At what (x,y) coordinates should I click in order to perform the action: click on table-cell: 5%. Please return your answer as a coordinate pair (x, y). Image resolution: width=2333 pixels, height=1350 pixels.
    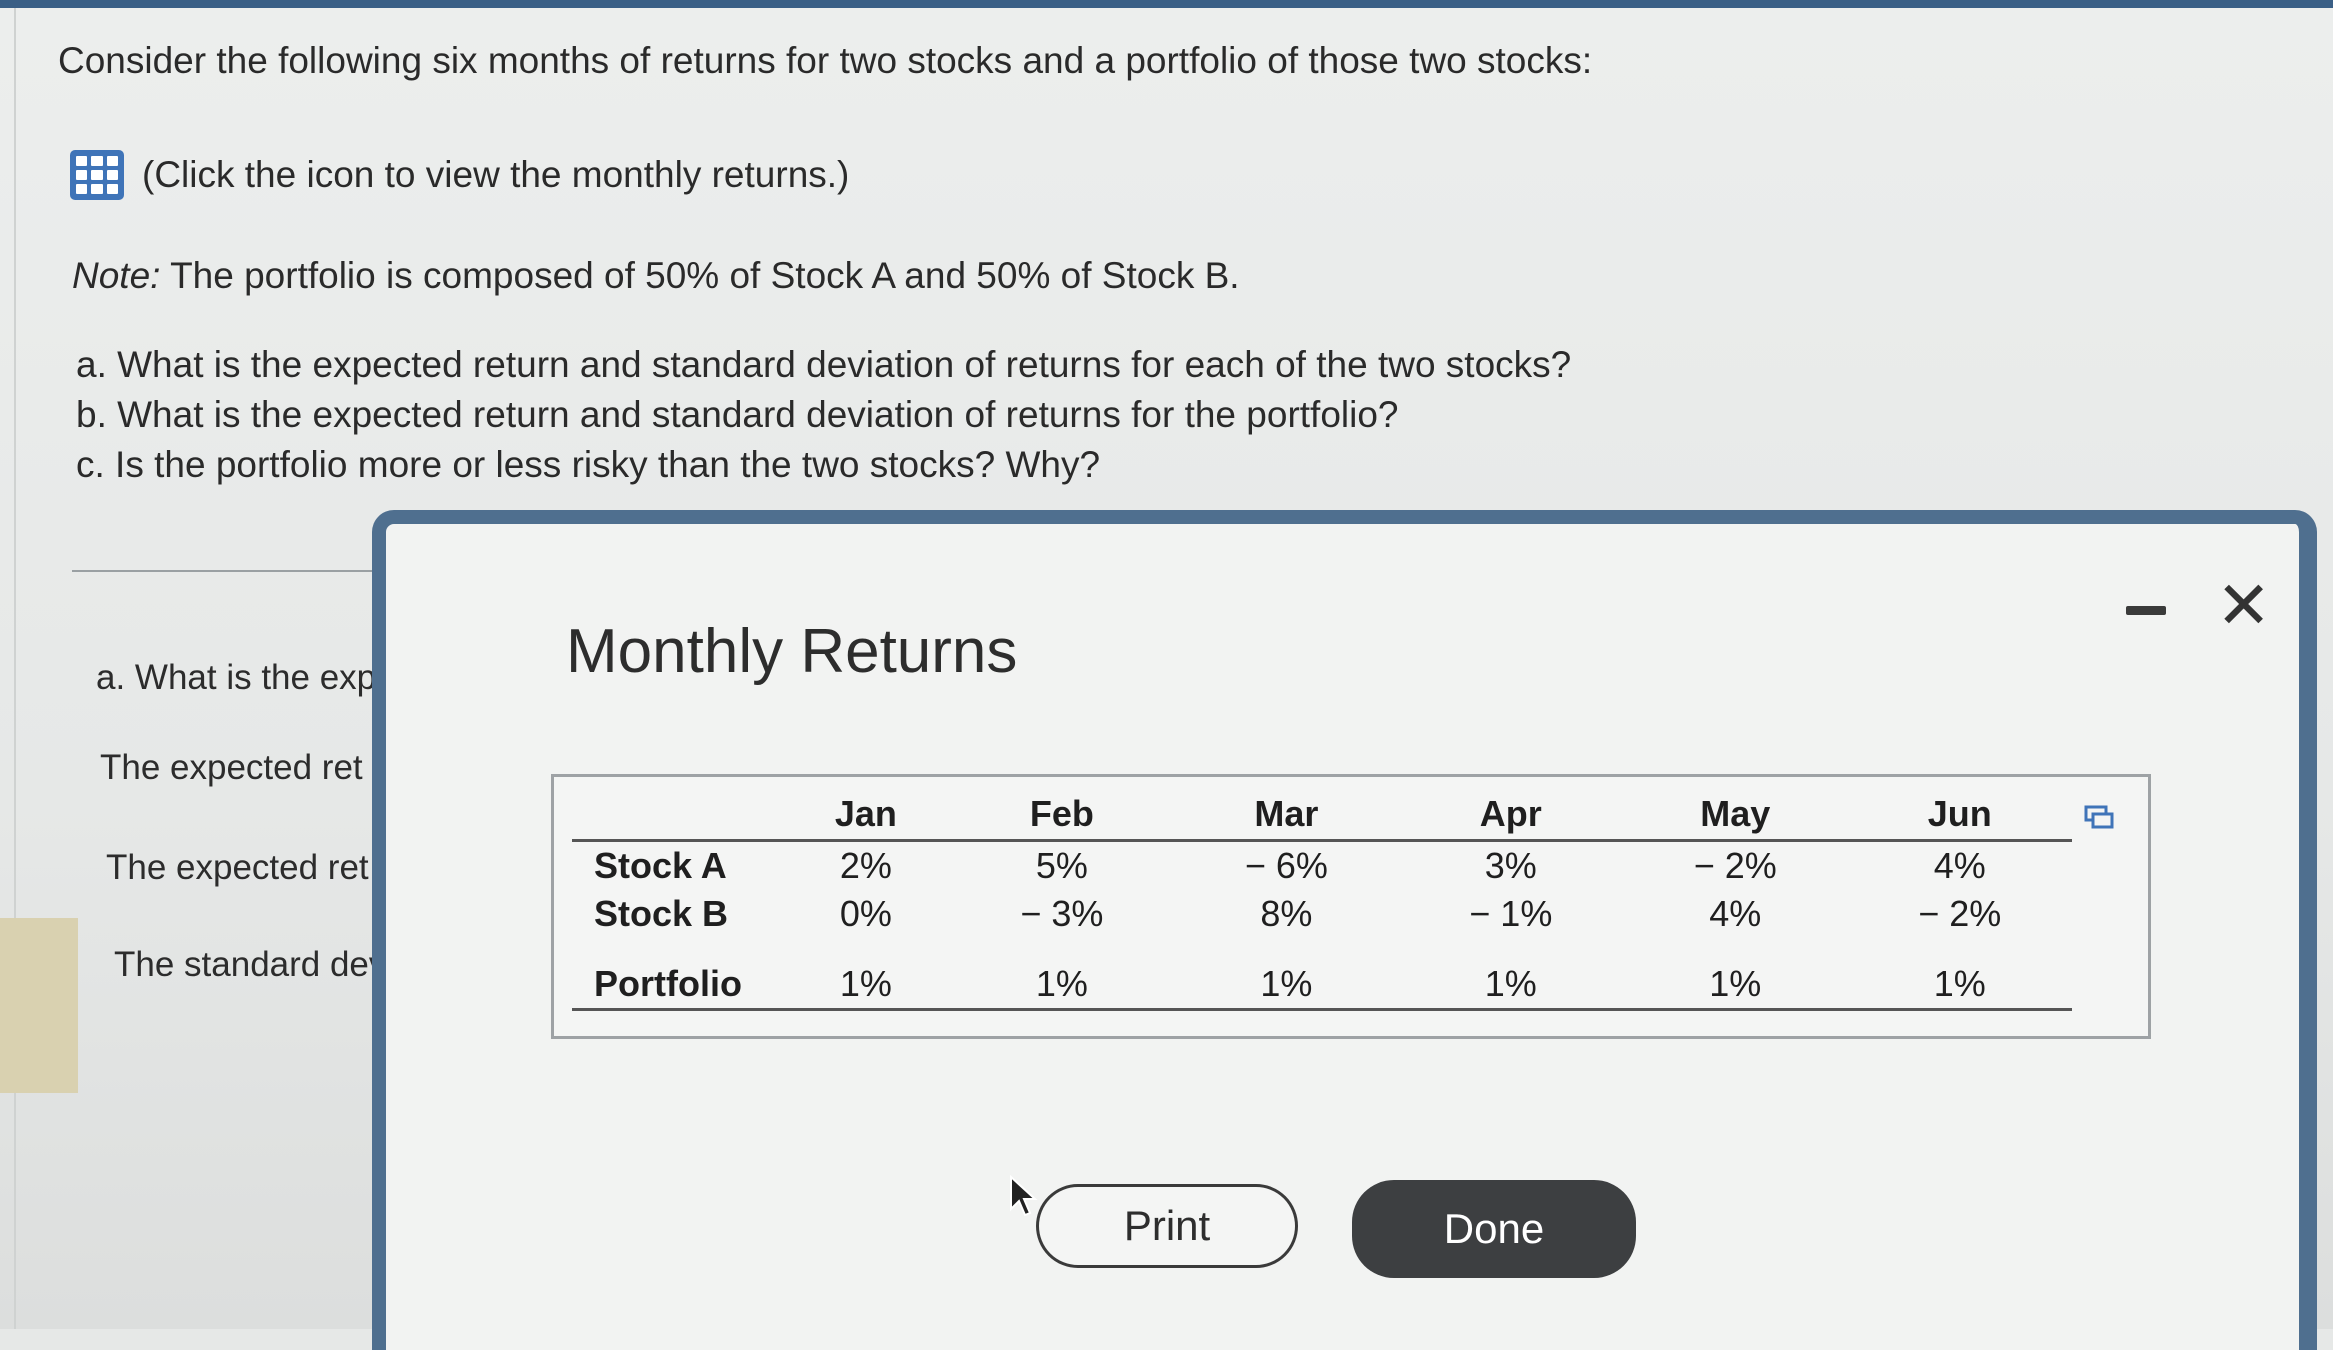
    Looking at the image, I should click on (1061, 865).